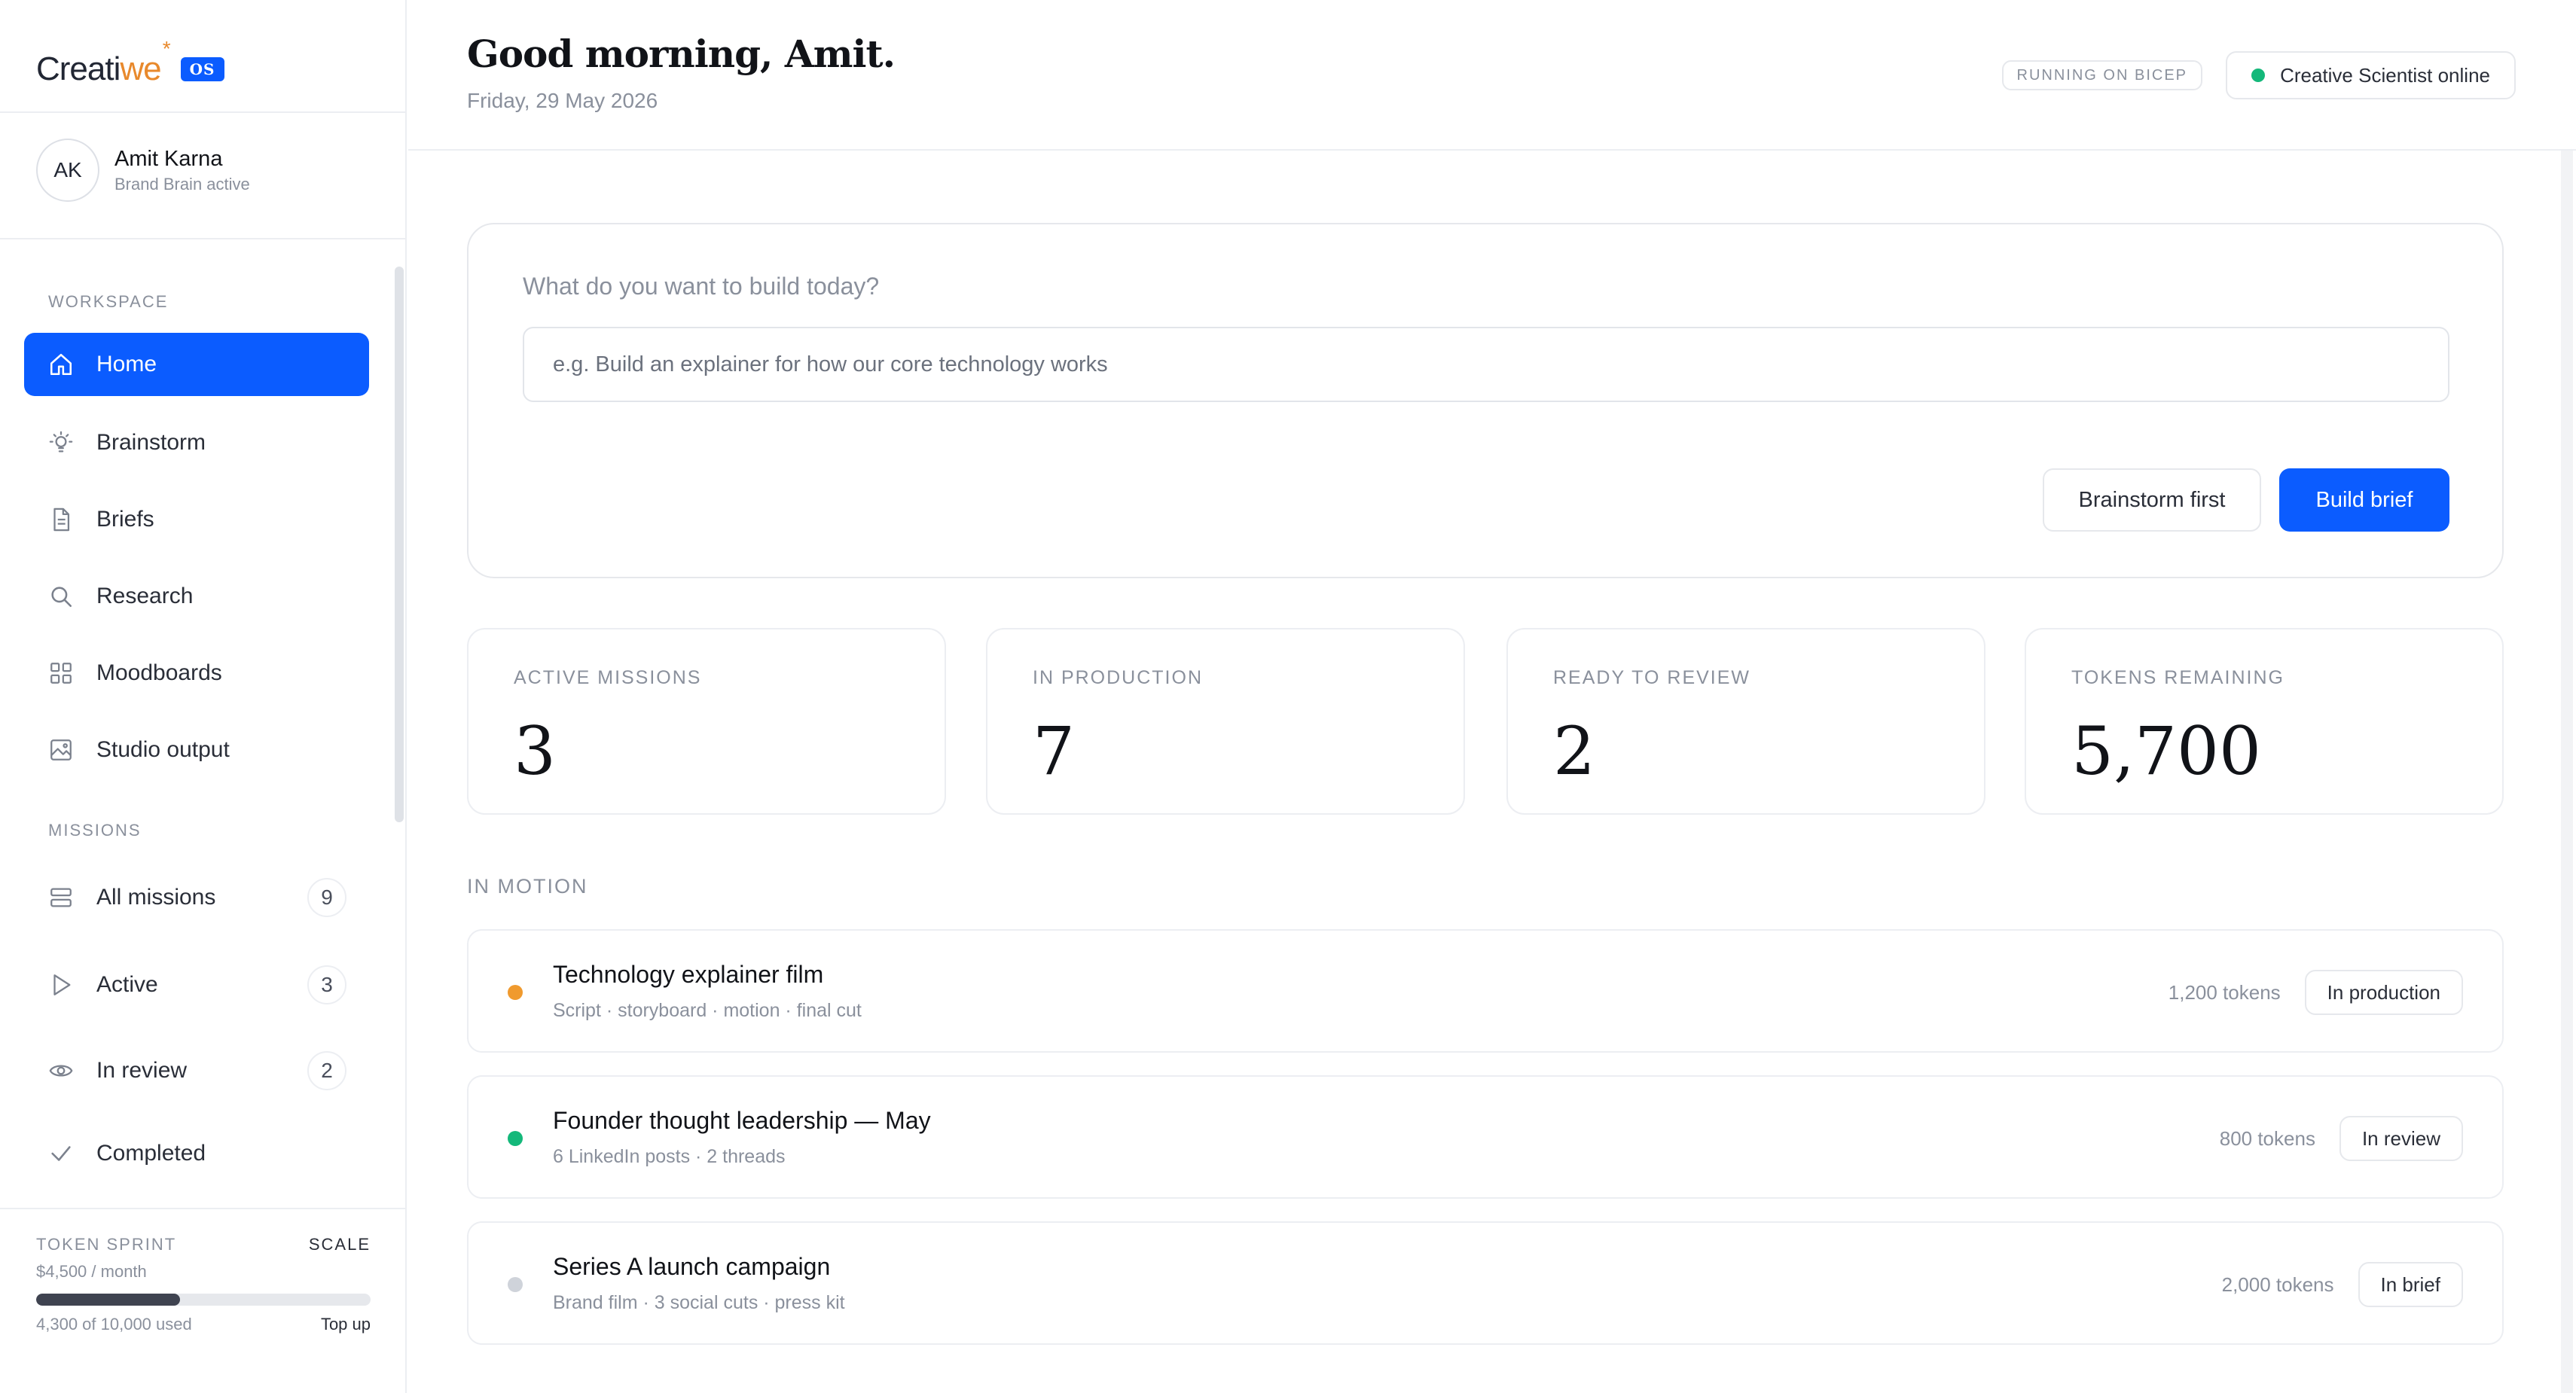 This screenshot has width=2576, height=1393. Describe the element at coordinates (2383, 992) in the screenshot. I see `status-badge: In production` at that location.